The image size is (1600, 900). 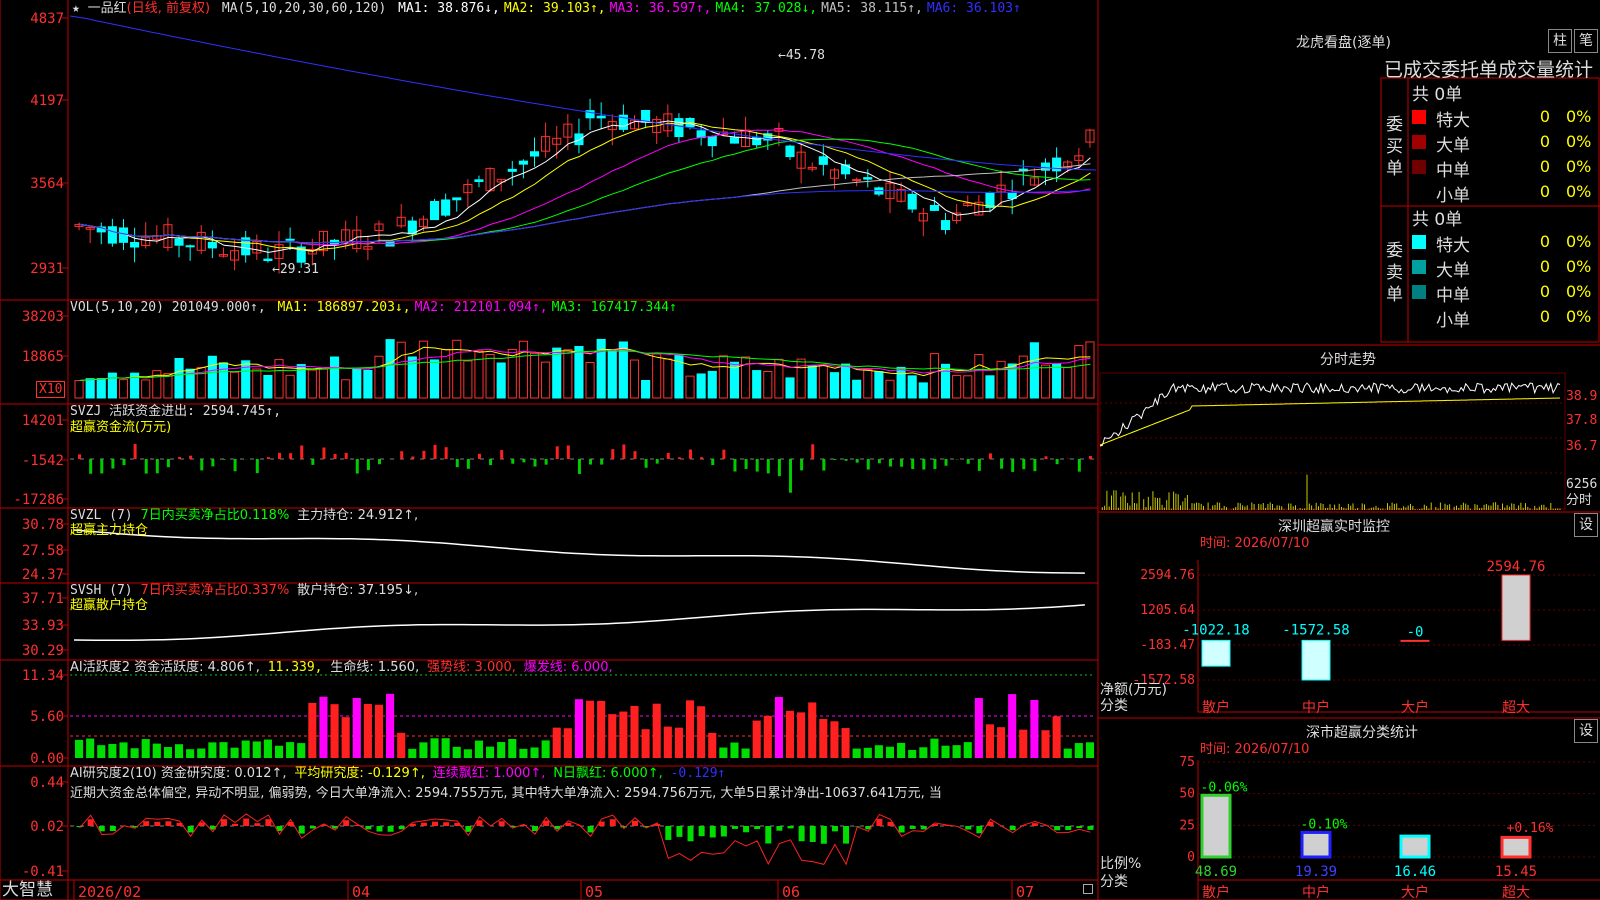 What do you see at coordinates (1579, 166) in the screenshot?
I see `buy-row-pct: 0%` at bounding box center [1579, 166].